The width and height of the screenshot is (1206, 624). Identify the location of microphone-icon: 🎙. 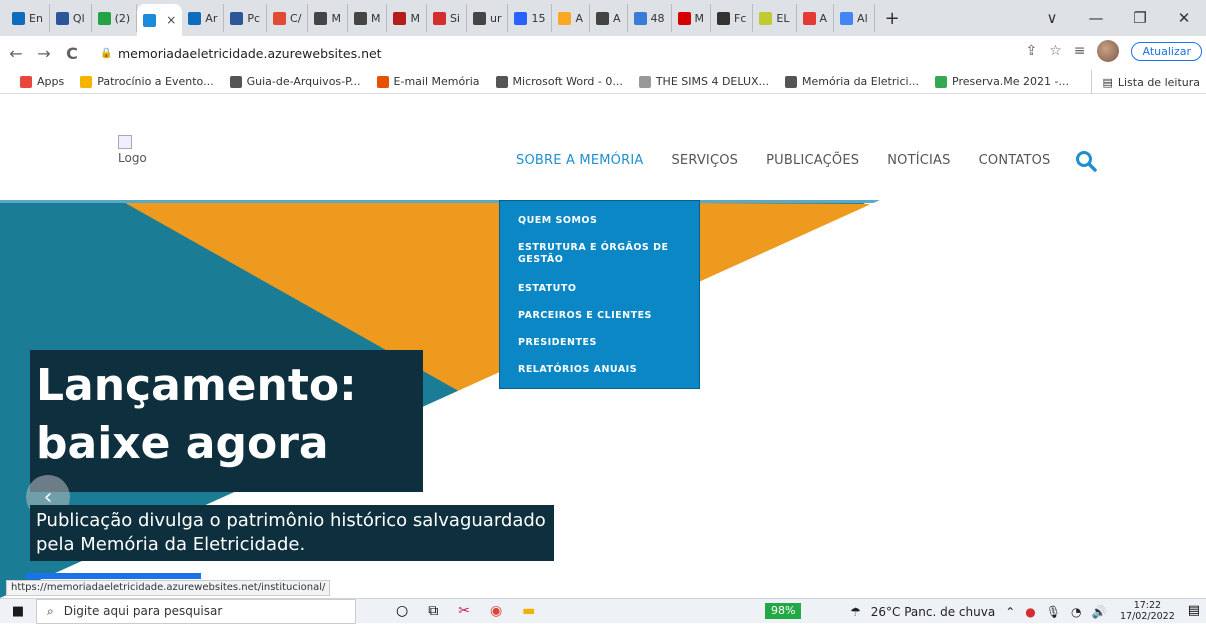
(1053, 612).